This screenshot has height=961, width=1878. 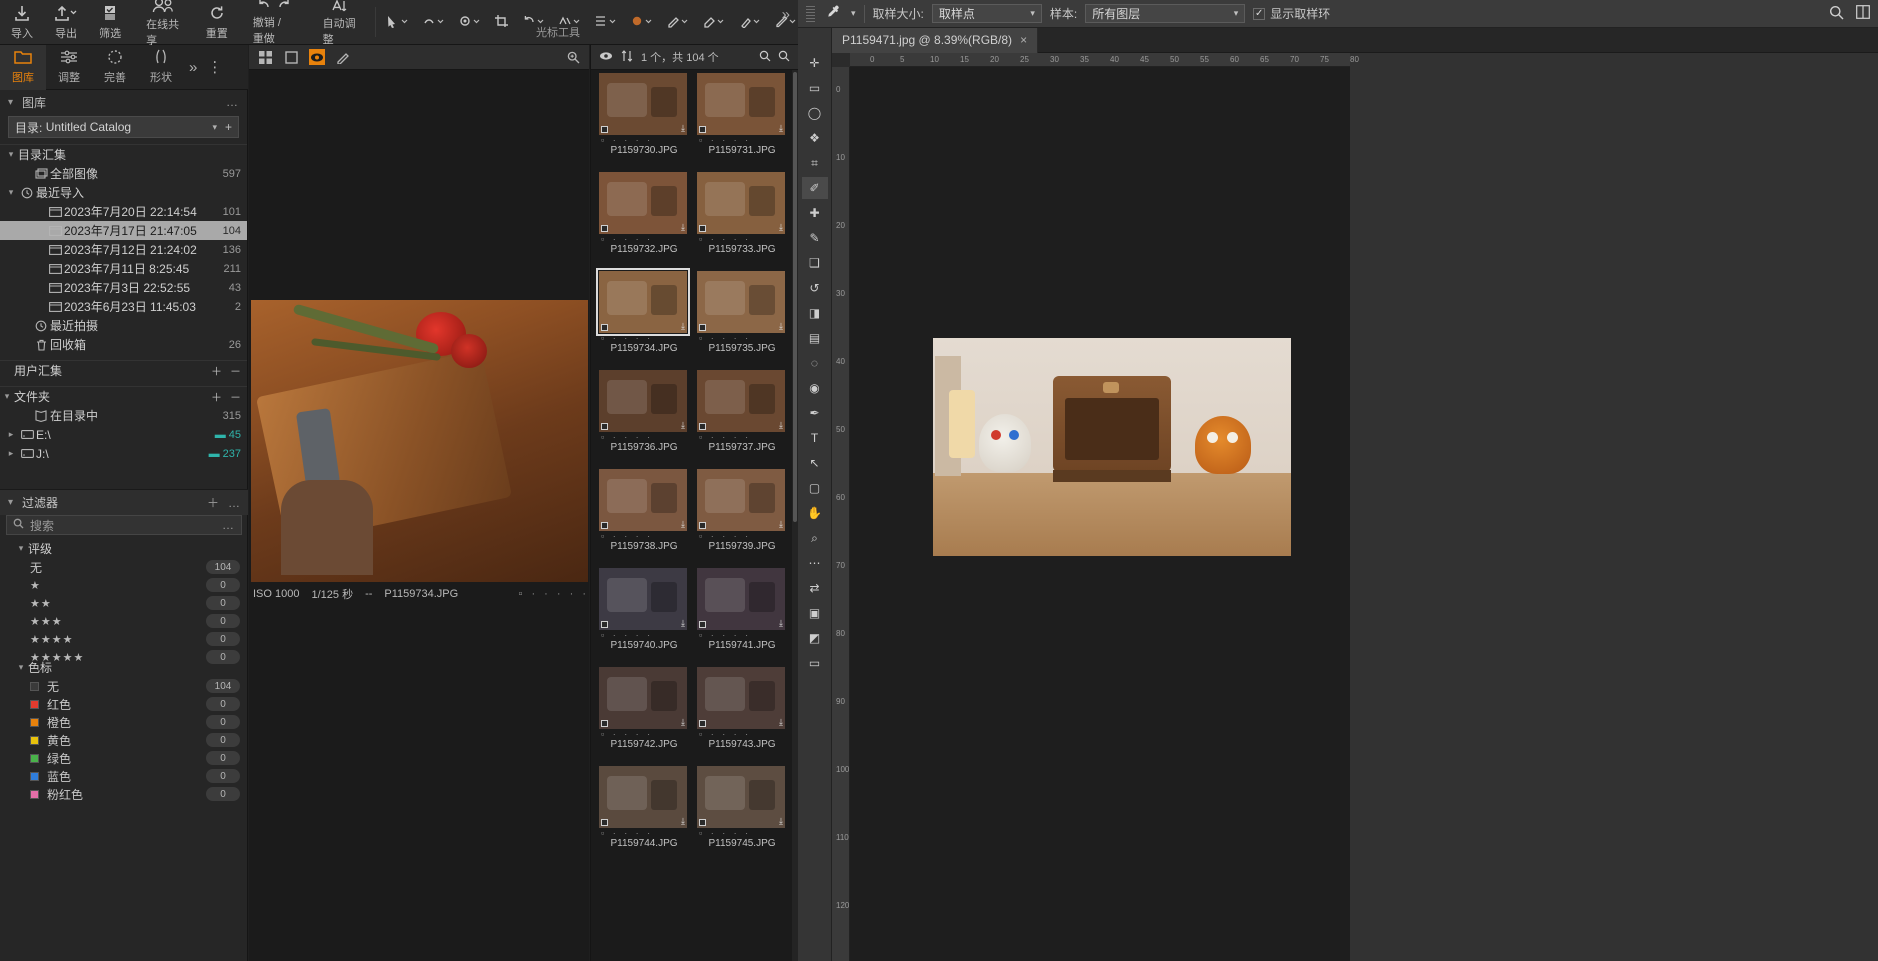 What do you see at coordinates (627, 57) in the screenshot?
I see `filmstrip-sort-icon` at bounding box center [627, 57].